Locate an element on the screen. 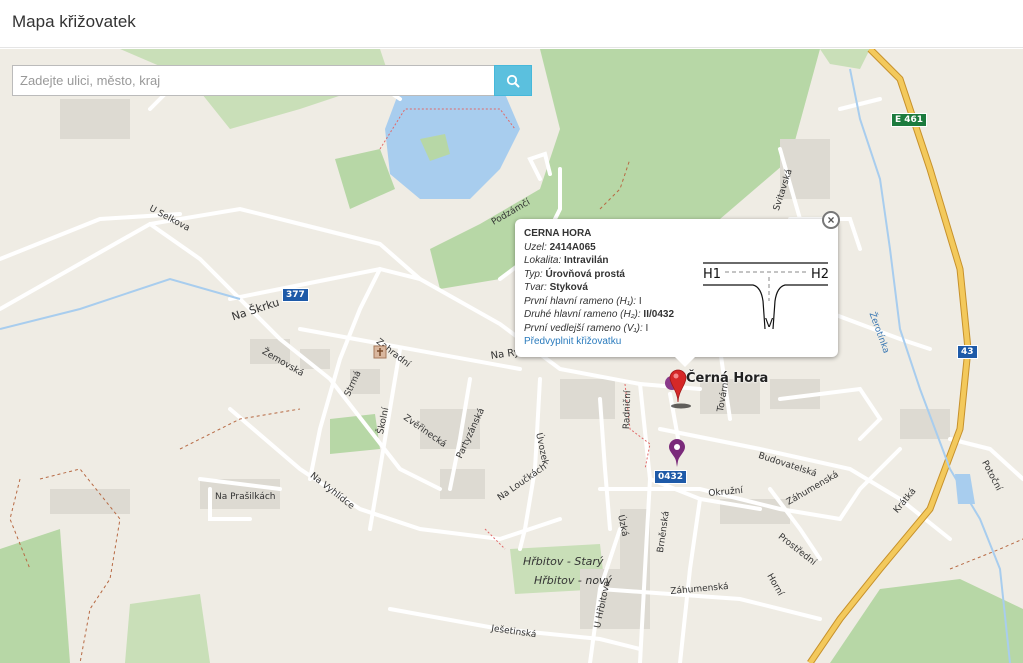  close-icon: × is located at coordinates (831, 220).